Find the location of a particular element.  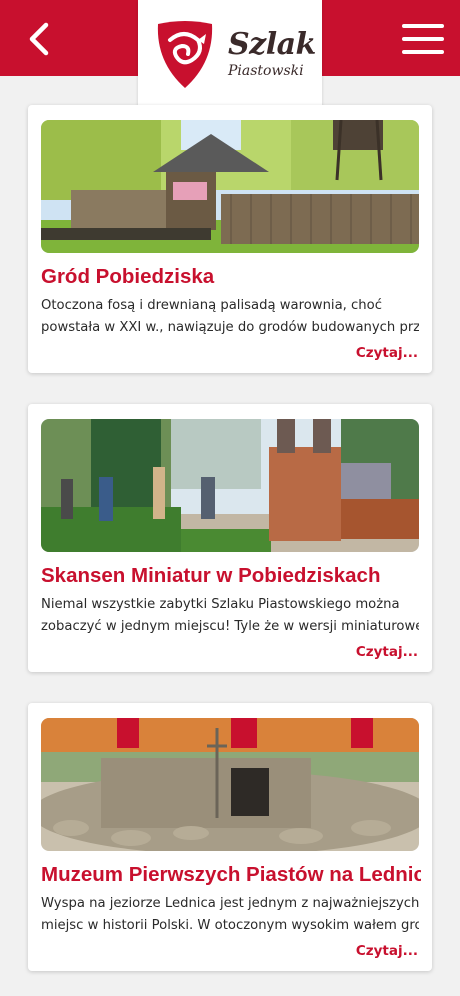

attraction-title: Gród Pobiedziska is located at coordinates (231, 277).